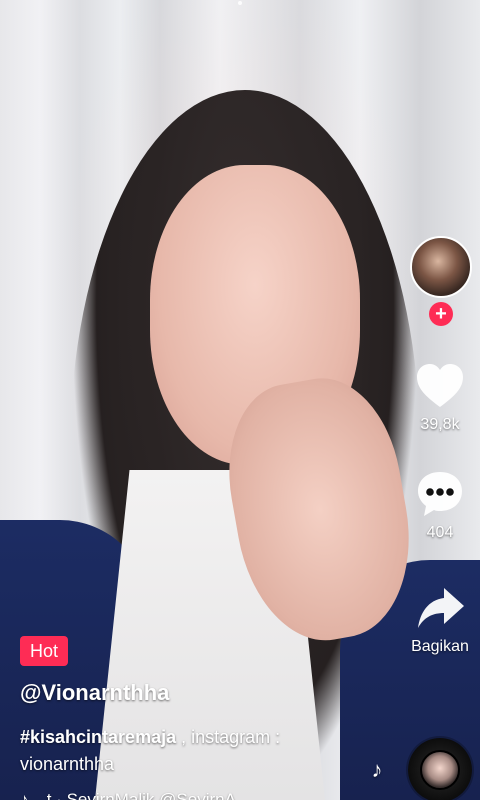 The width and height of the screenshot is (480, 800). Describe the element at coordinates (440, 494) in the screenshot. I see `comment-bubble-icon` at that location.